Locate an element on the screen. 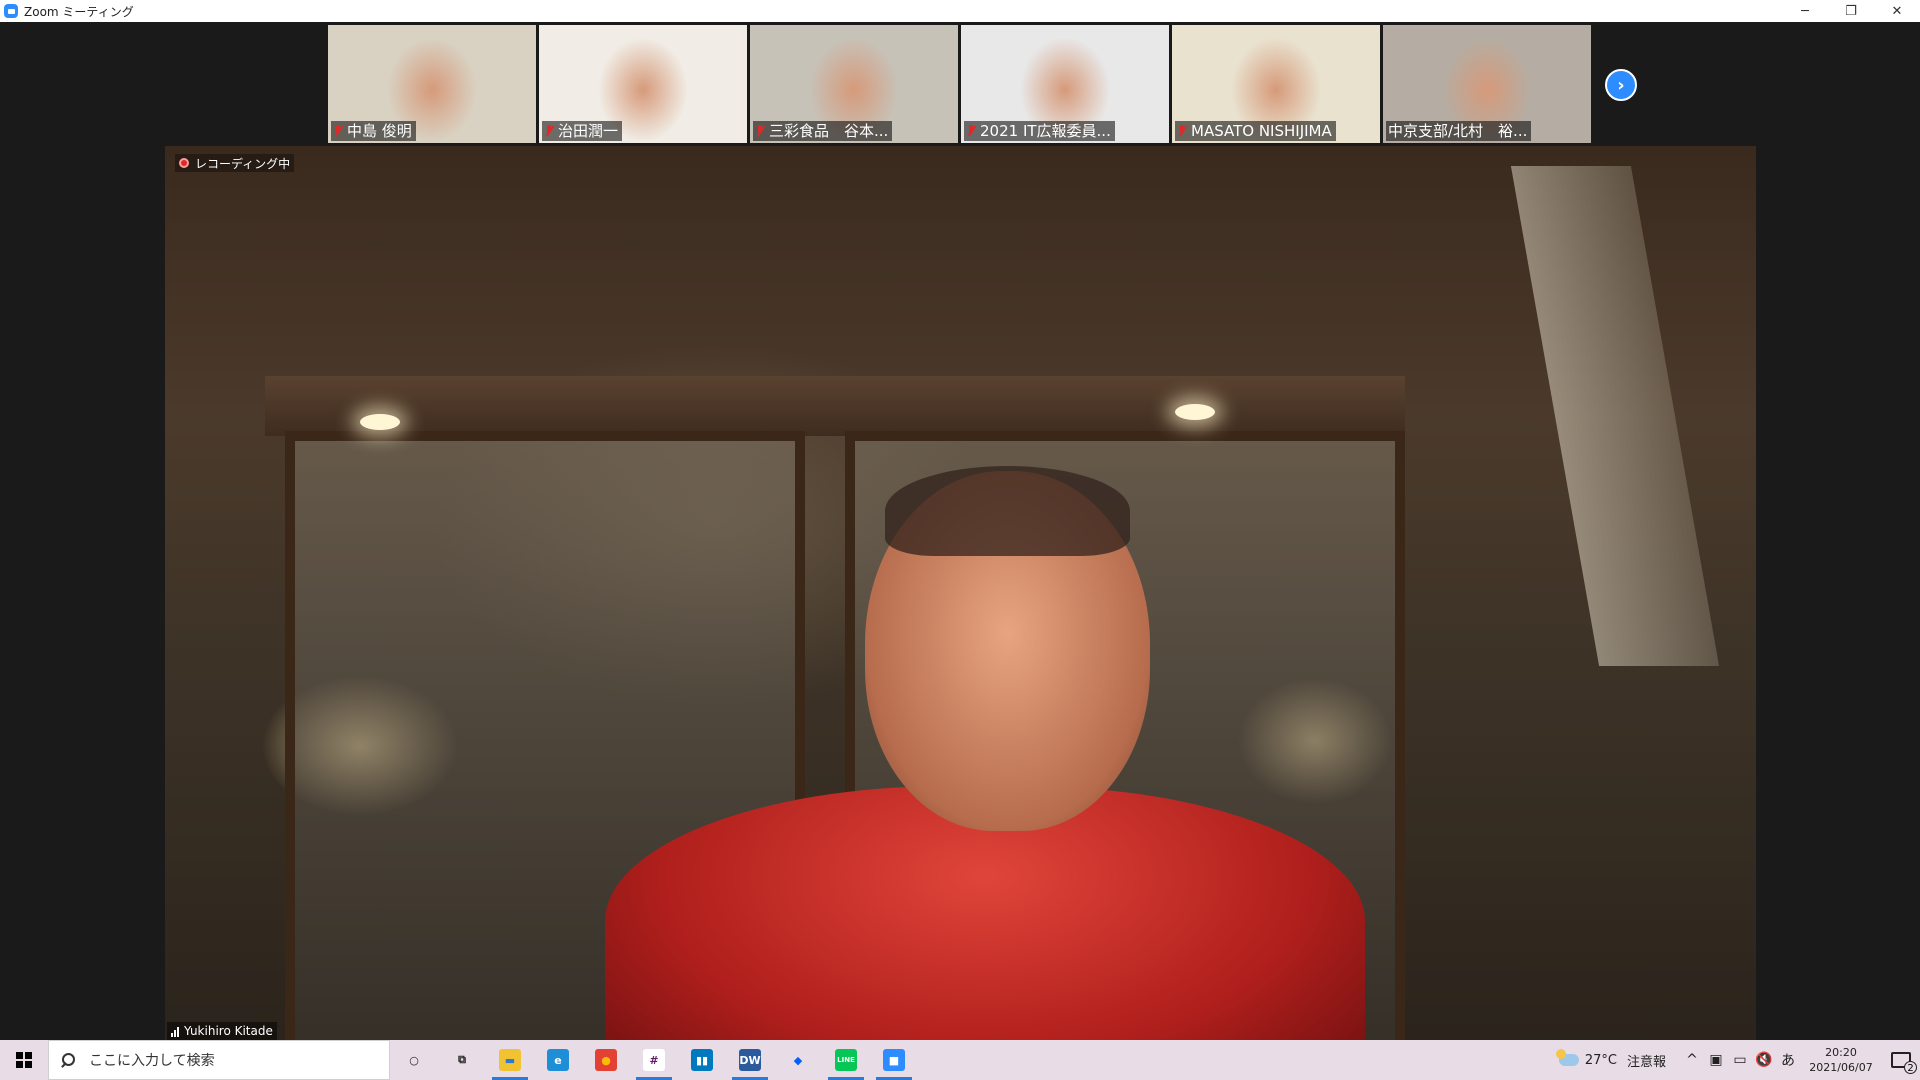 The height and width of the screenshot is (1080, 1920). window-titlebar: Zoom ミーティング ─ ❐ ✕ is located at coordinates (960, 11).